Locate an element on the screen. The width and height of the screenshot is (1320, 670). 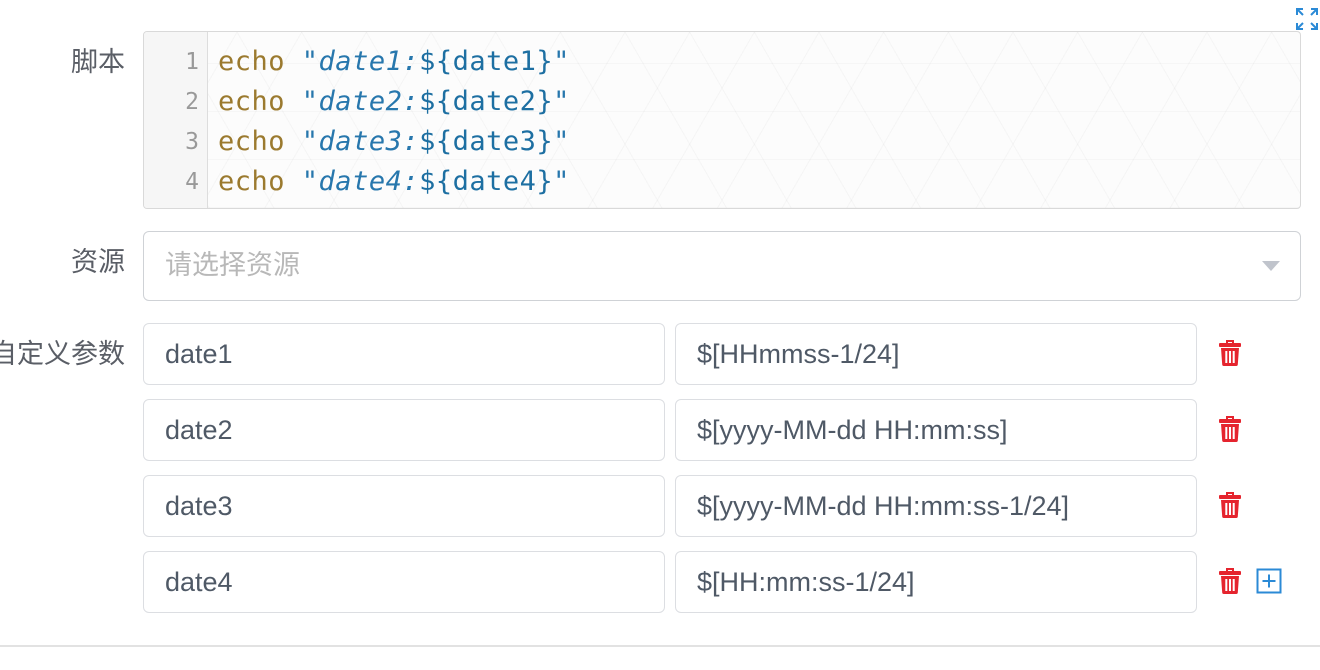
resource-label: 资源 is located at coordinates (98, 262).